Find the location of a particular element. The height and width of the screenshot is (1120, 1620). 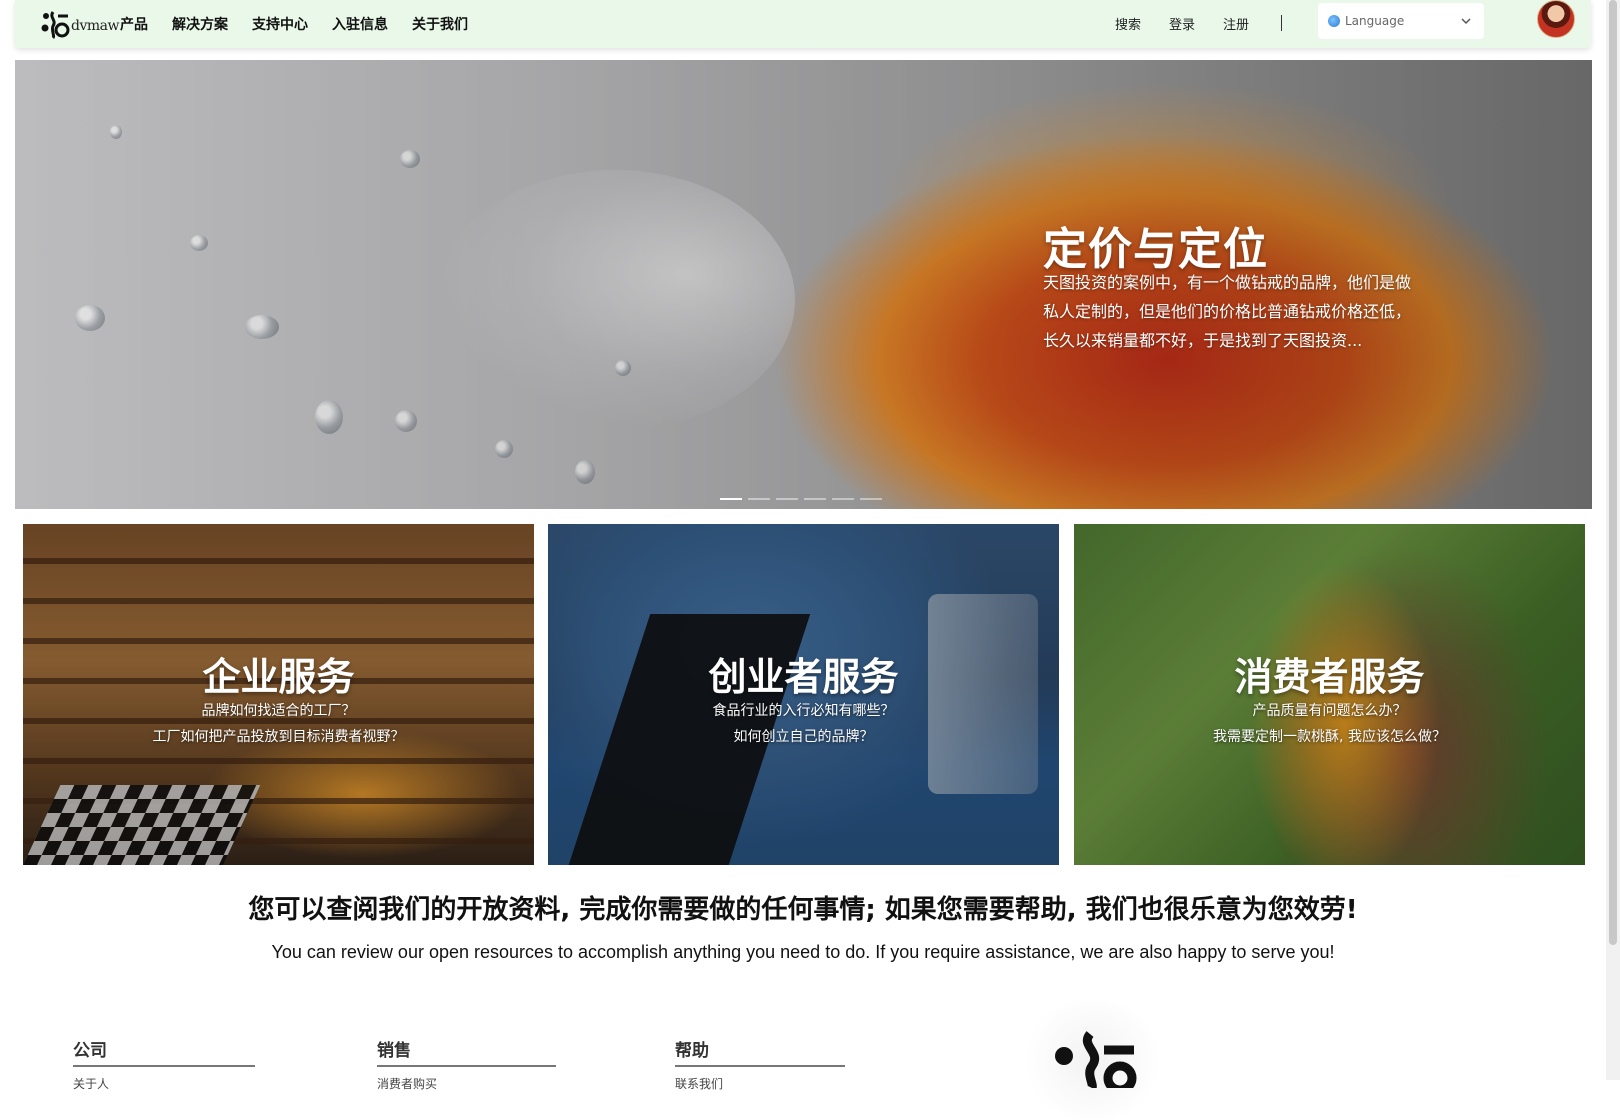

register-link: 注册 is located at coordinates (1236, 23).